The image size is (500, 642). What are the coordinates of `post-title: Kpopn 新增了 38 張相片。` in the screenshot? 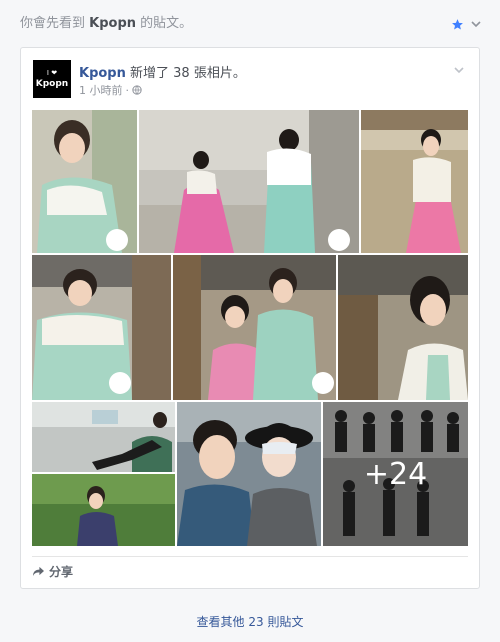 It's located at (162, 71).